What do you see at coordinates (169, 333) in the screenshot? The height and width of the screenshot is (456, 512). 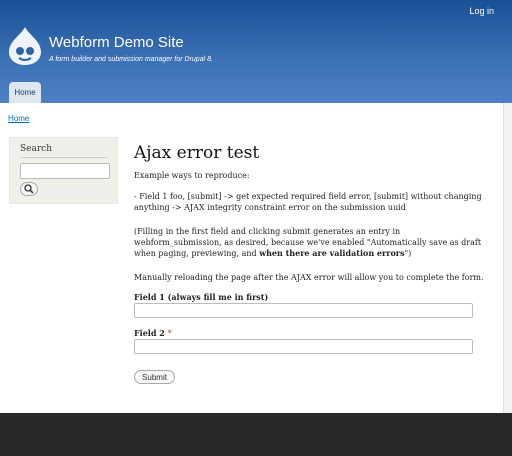 I see `required-marker: *` at bounding box center [169, 333].